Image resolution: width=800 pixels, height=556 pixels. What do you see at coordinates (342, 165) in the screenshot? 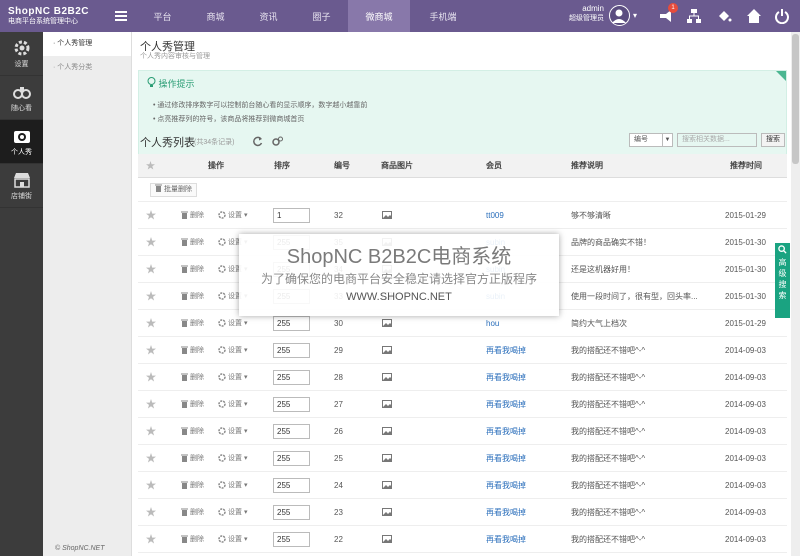
I see `col-header: 编号` at bounding box center [342, 165].